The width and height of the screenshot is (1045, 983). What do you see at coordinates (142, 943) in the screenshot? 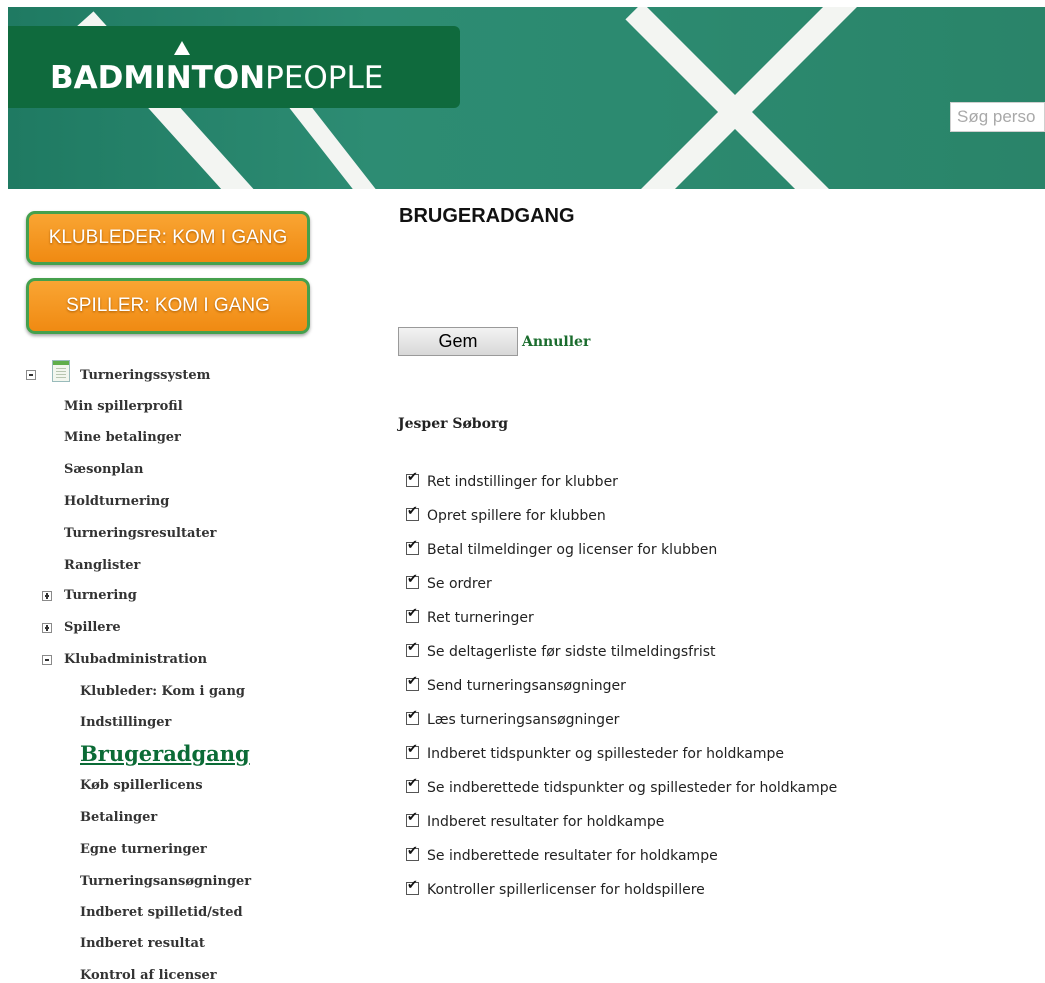
I see `sidebar-subitem-indberet-resultat: Indberet resultat` at bounding box center [142, 943].